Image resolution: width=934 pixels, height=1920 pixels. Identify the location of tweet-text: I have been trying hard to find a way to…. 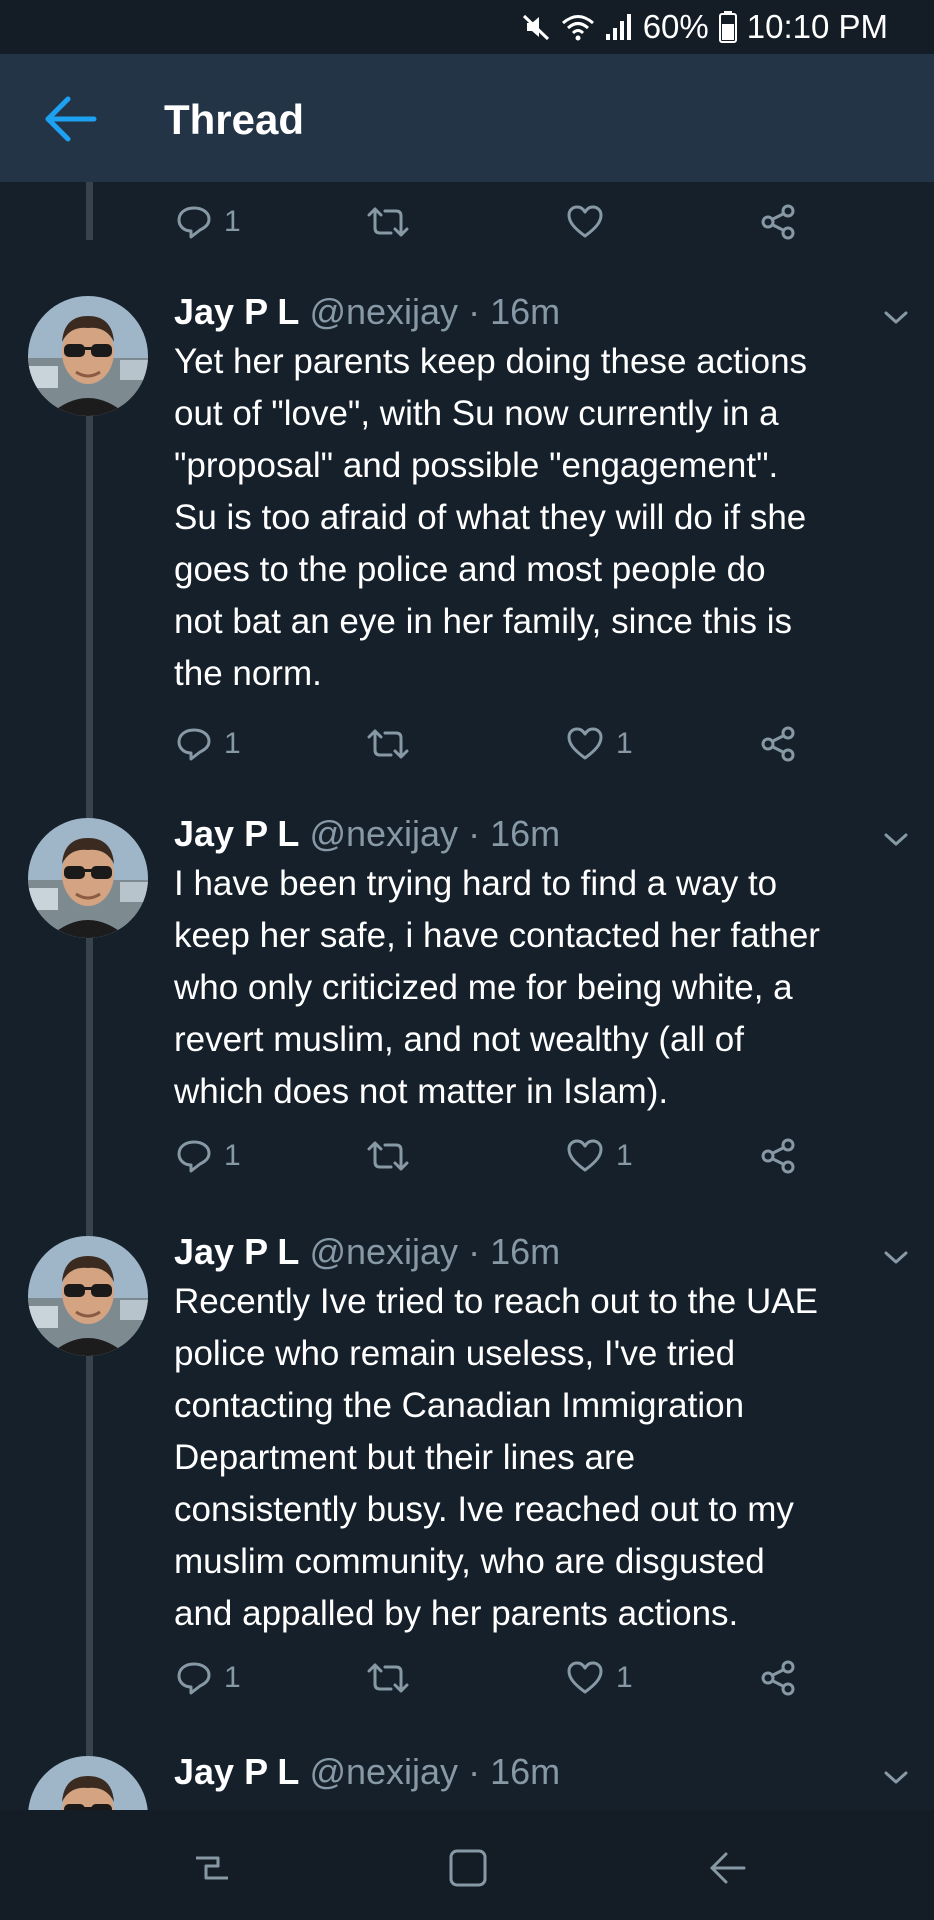
(497, 987).